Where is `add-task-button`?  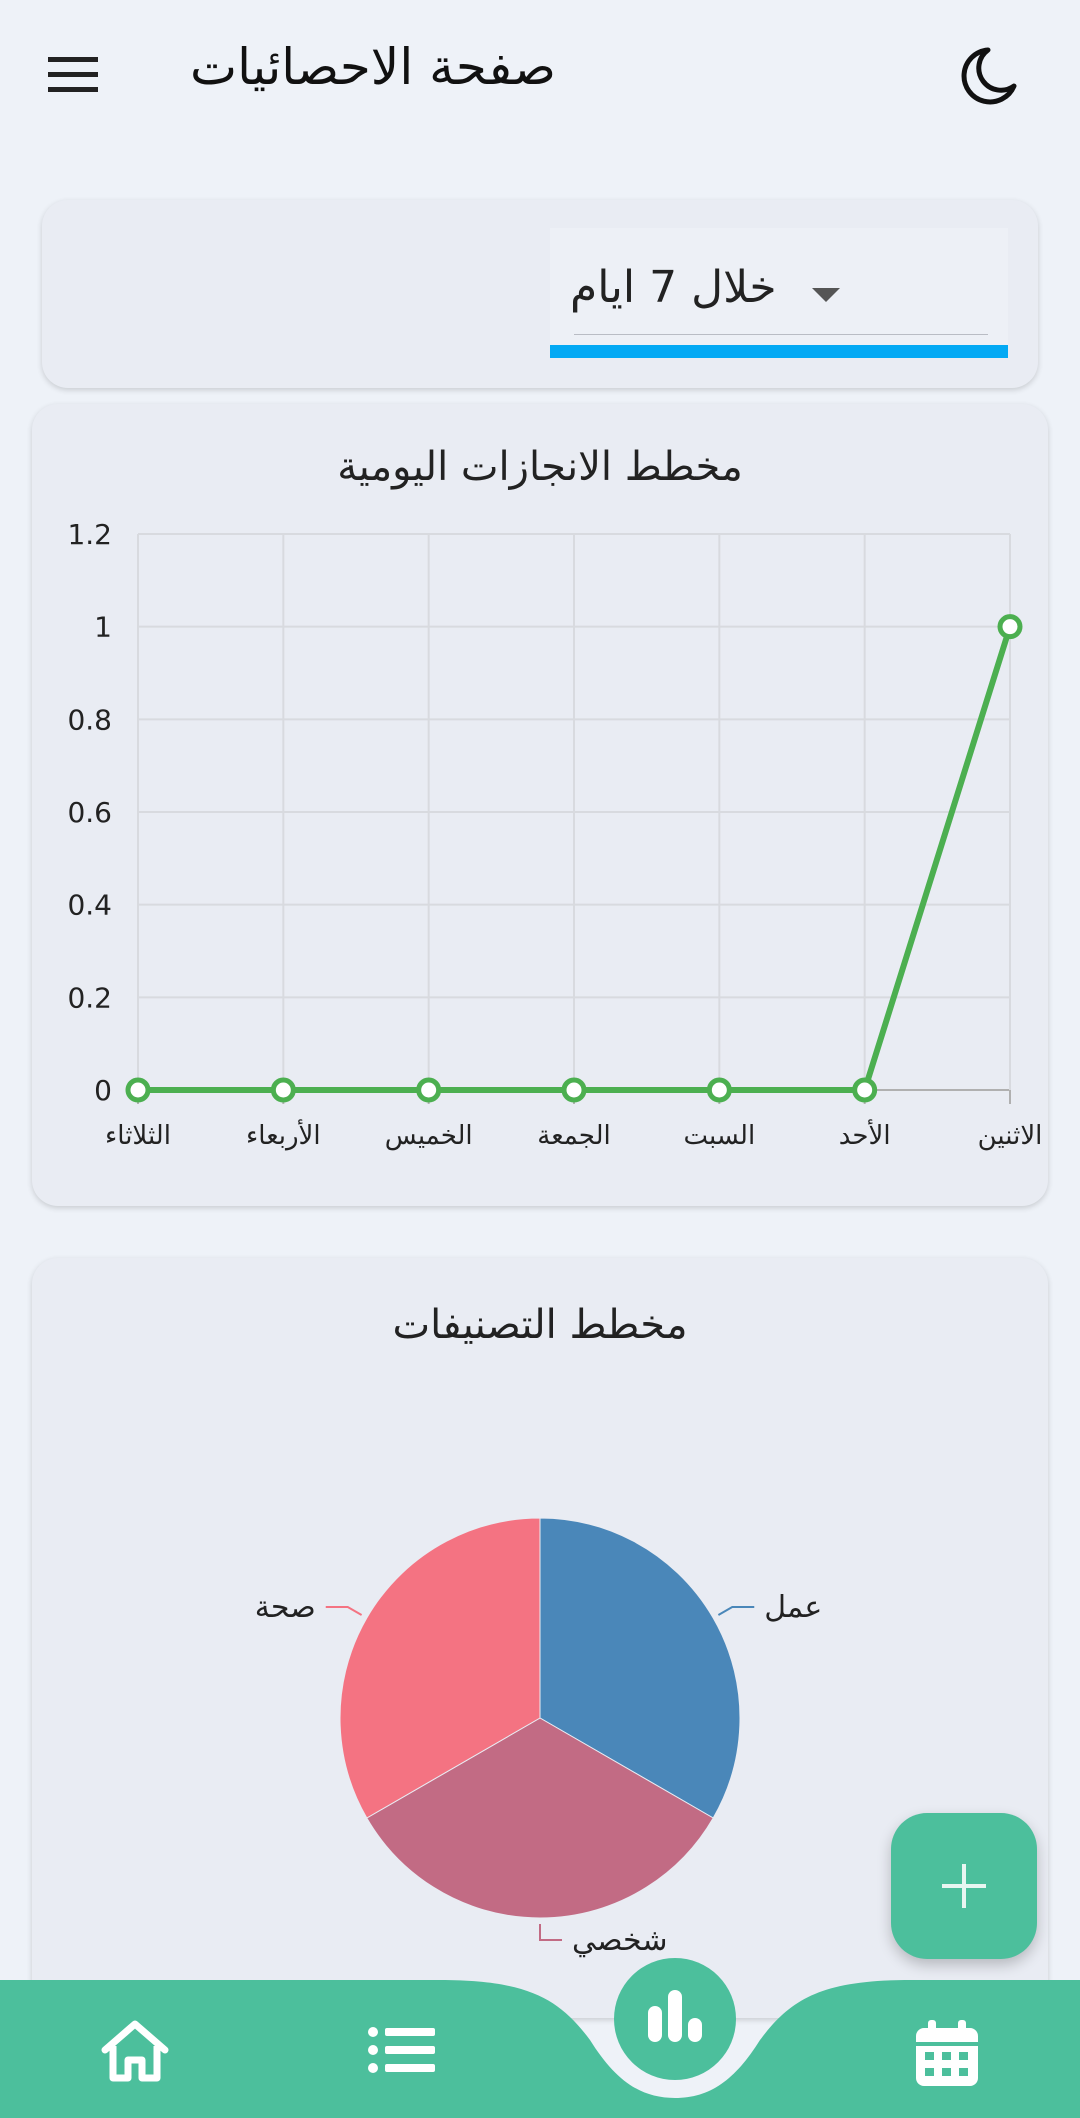
add-task-button is located at coordinates (964, 1886).